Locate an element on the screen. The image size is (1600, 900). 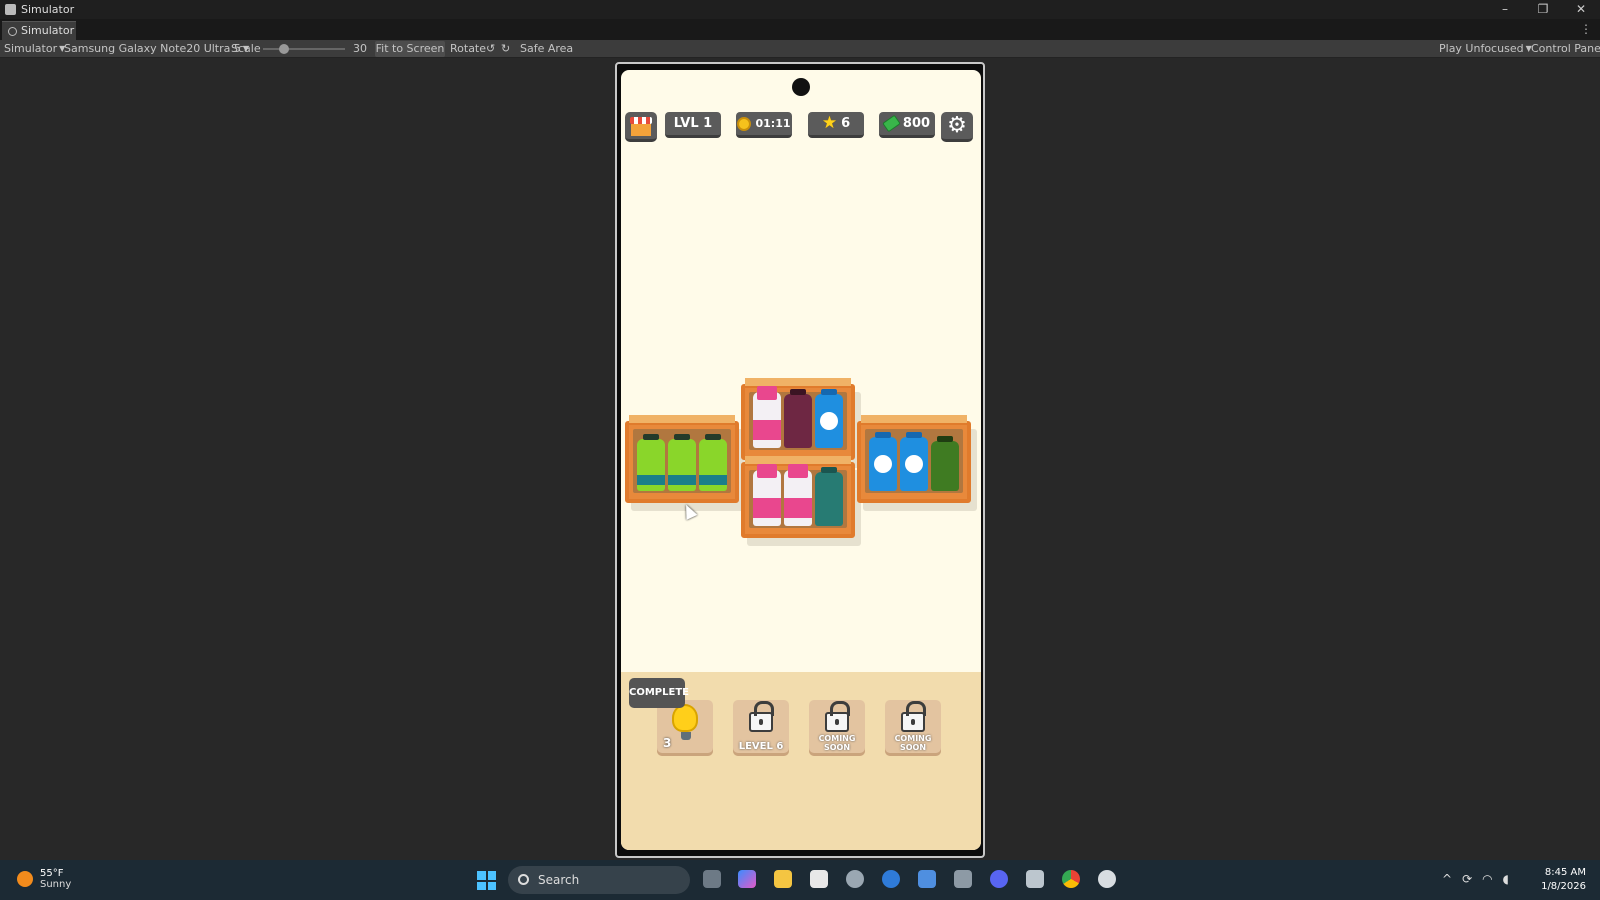
dark-bottle-item is located at coordinates (798, 418).